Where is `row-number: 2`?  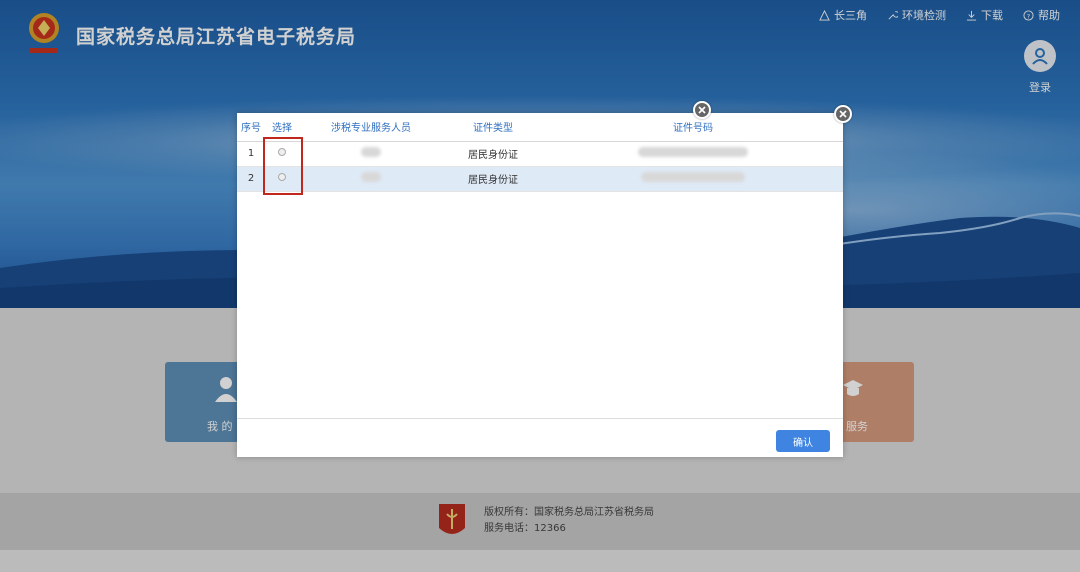
row-number: 2 is located at coordinates (251, 179).